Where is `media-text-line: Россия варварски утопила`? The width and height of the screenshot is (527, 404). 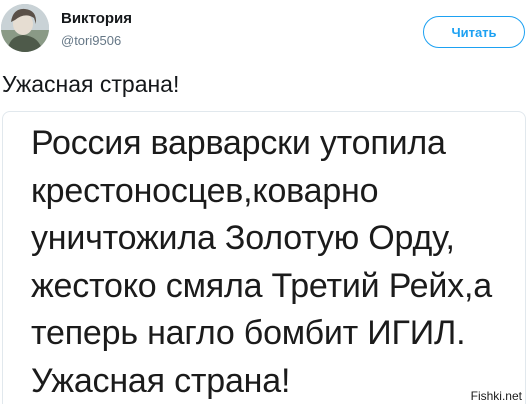 media-text-line: Россия варварски утопила is located at coordinates (238, 143).